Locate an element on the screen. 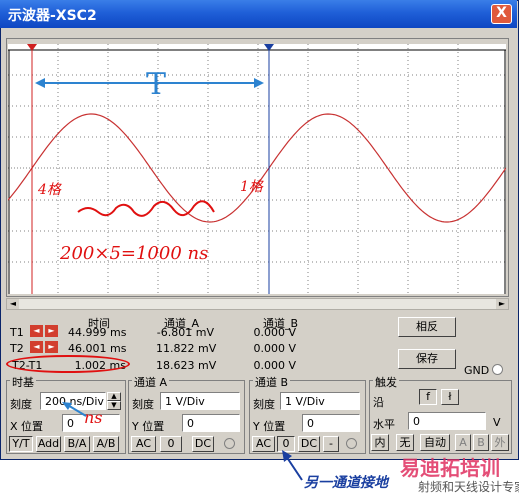  timebase-title: 时基 is located at coordinates (23, 382).